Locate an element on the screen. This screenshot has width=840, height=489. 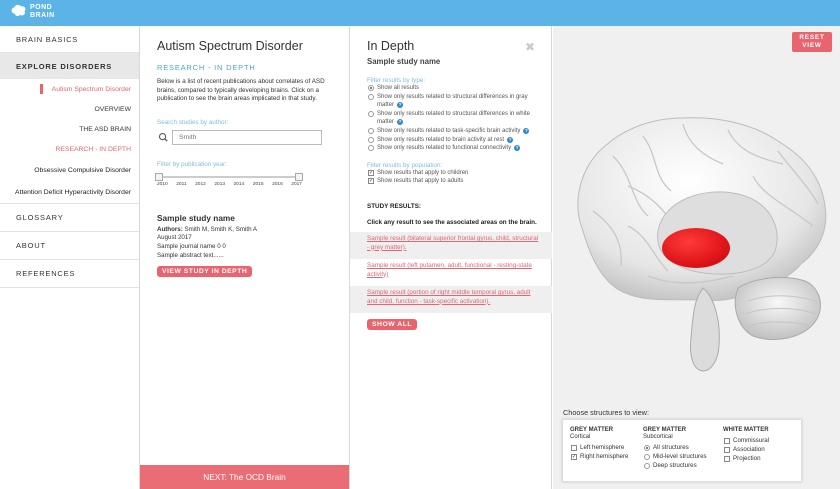
option-label: Left hemisphere is located at coordinates (602, 447).